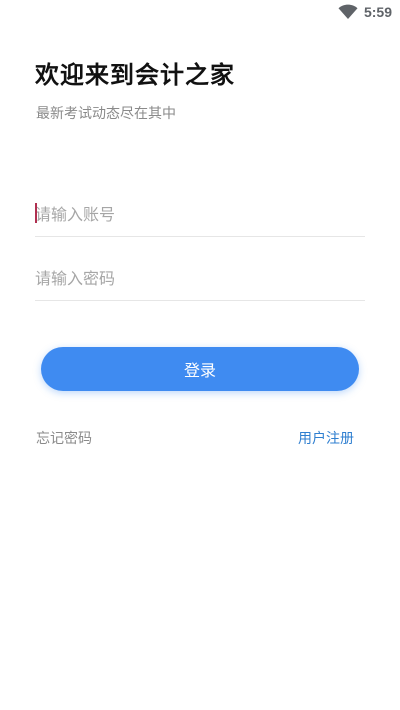  I want to click on account-field, so click(200, 216).